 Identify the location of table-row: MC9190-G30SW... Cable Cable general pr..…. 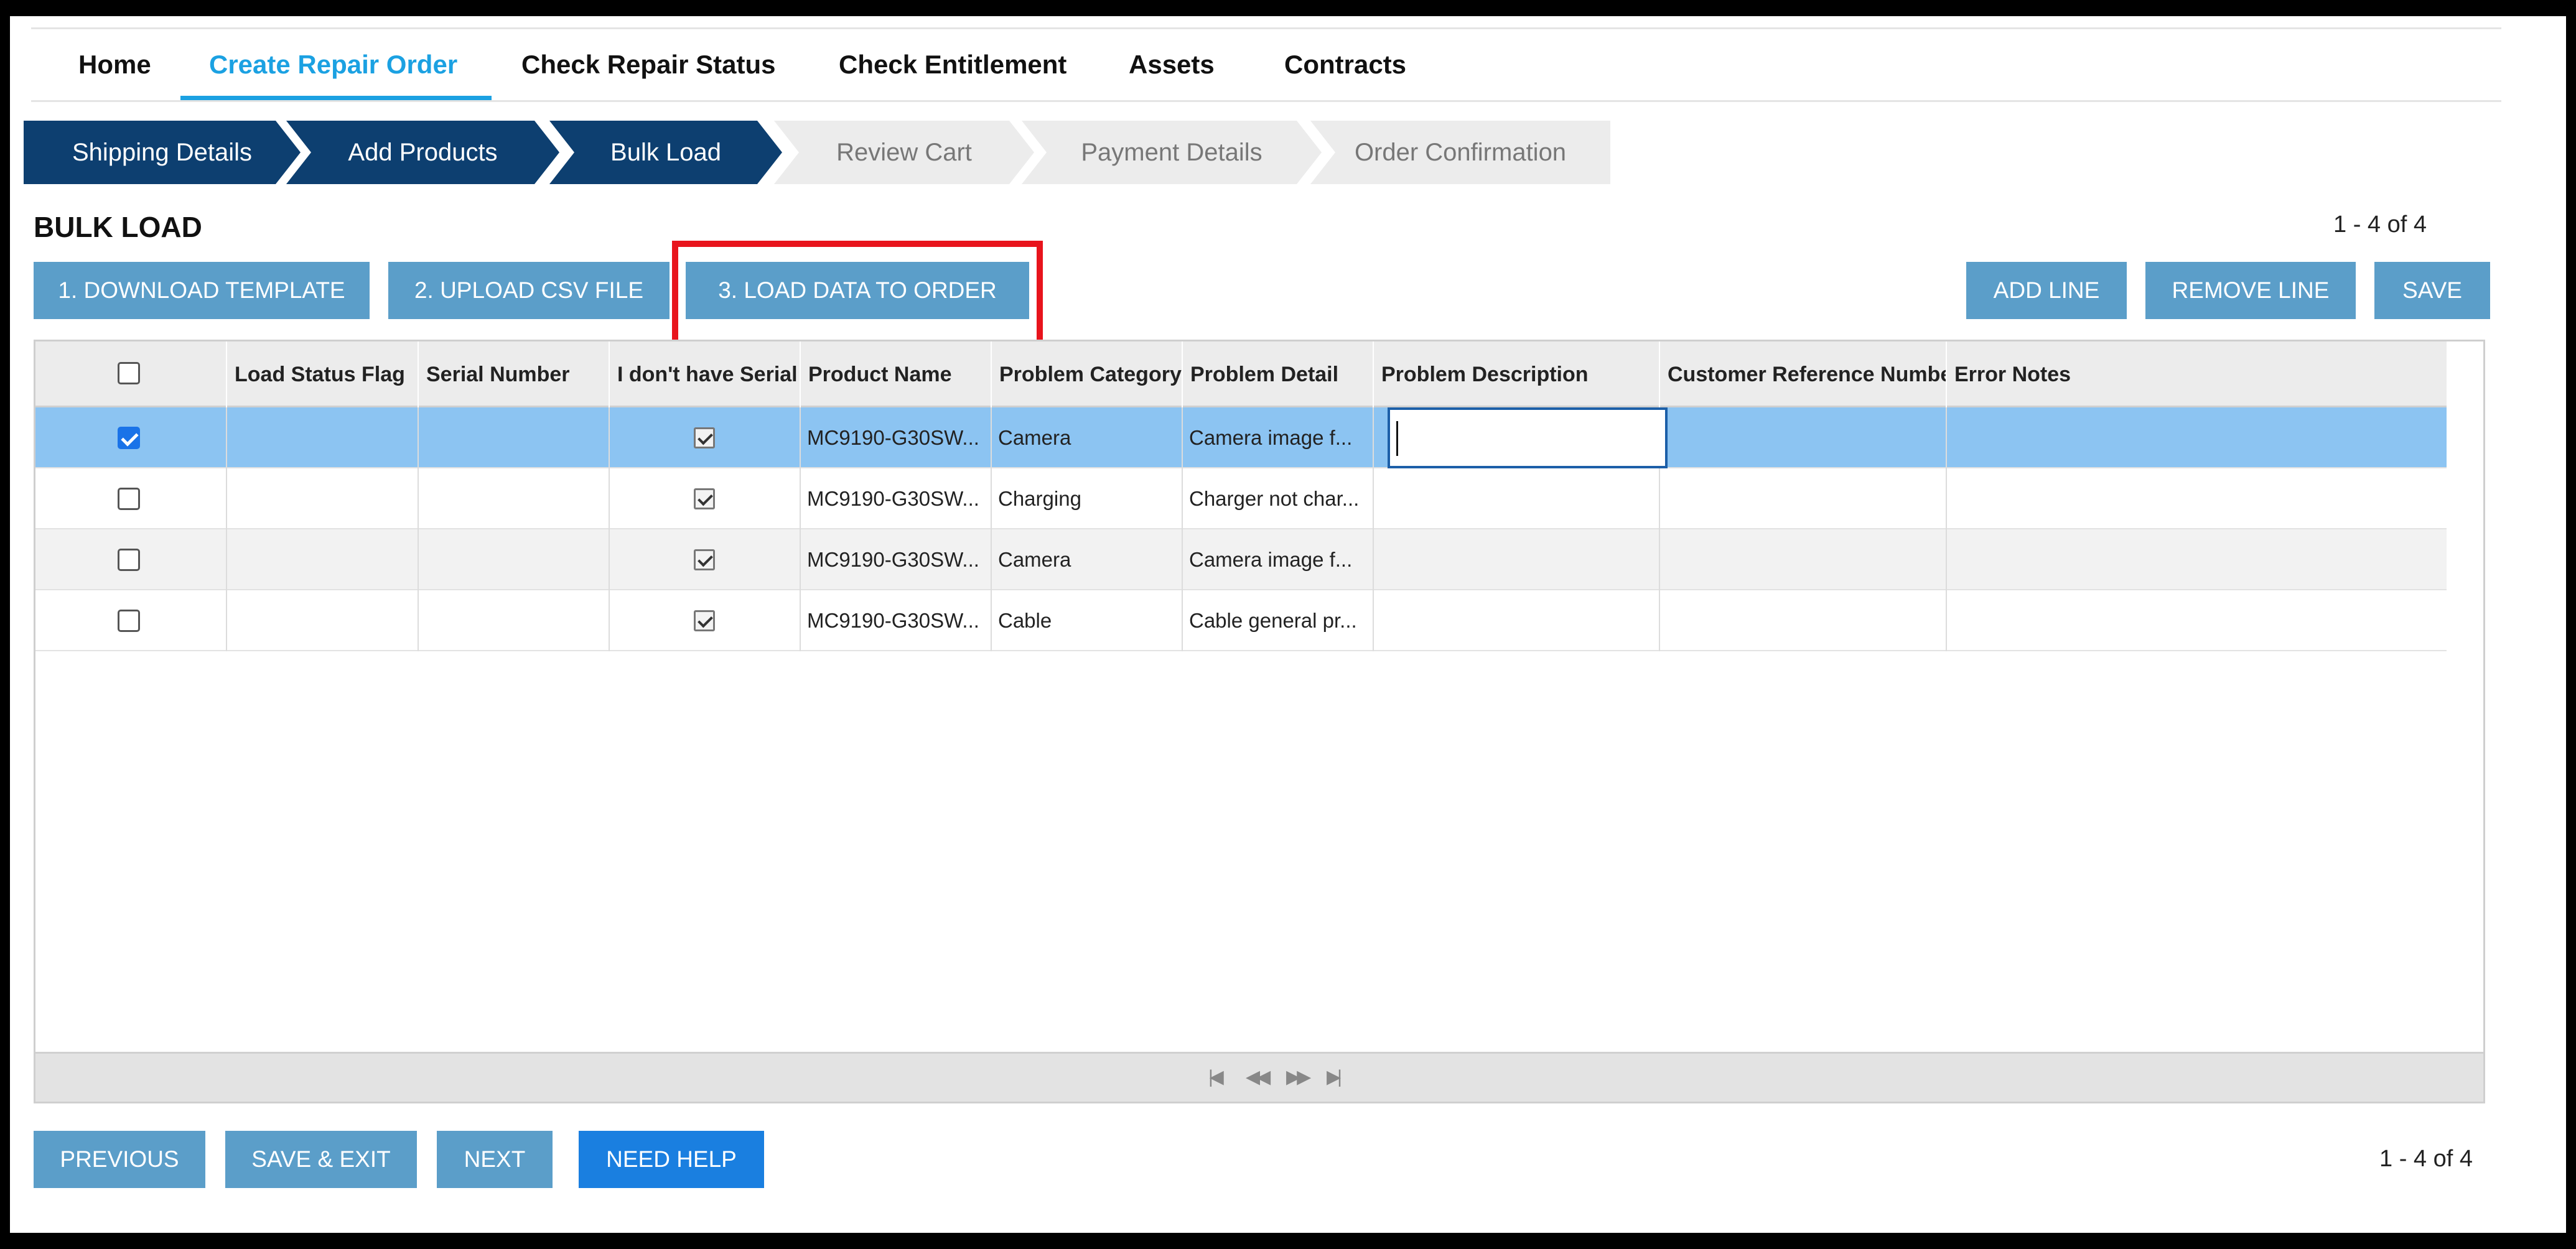
(1241, 620).